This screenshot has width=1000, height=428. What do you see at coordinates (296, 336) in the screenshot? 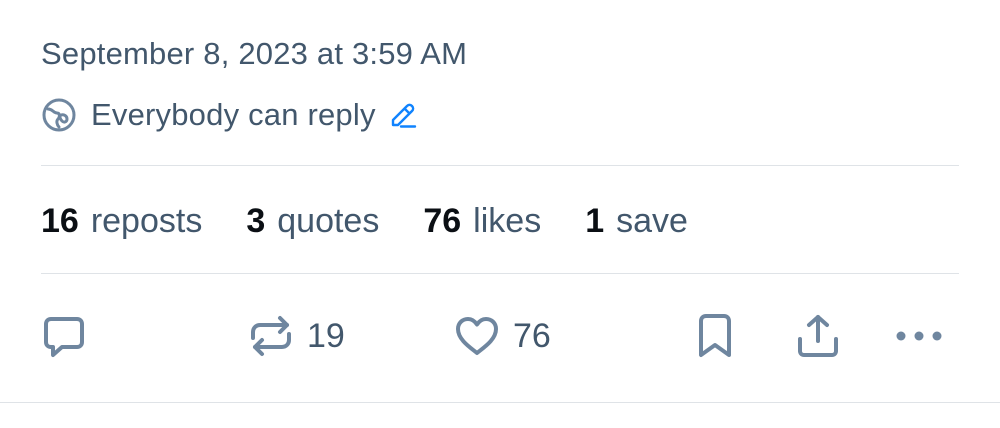
I see `repost-button: 19` at bounding box center [296, 336].